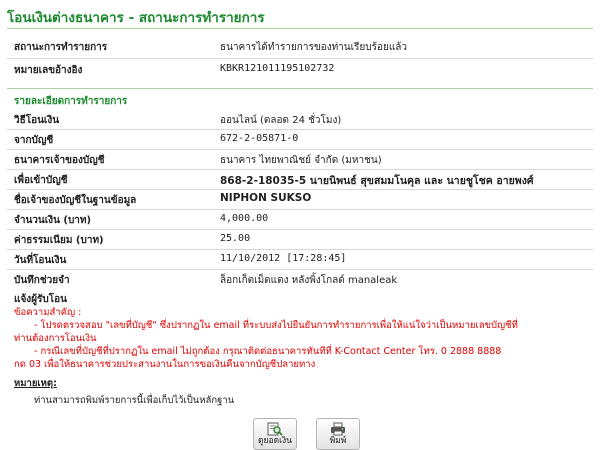 The width and height of the screenshot is (600, 450). I want to click on view-balance-label: ดูยอดเงิน, so click(275, 441).